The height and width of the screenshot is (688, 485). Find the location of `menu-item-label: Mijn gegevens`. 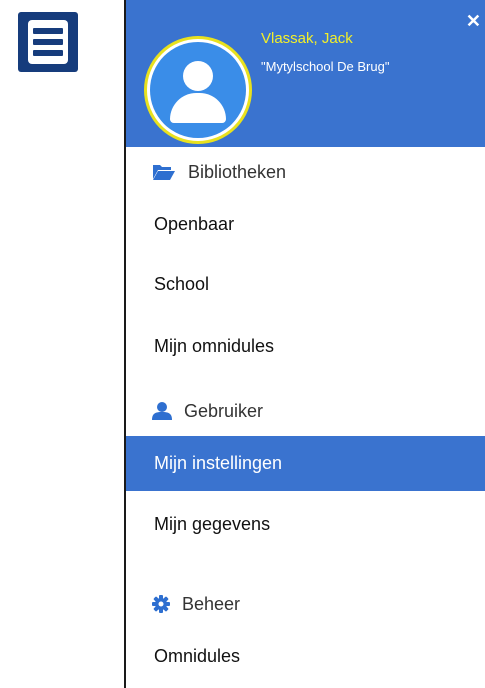

menu-item-label: Mijn gegevens is located at coordinates (212, 524).